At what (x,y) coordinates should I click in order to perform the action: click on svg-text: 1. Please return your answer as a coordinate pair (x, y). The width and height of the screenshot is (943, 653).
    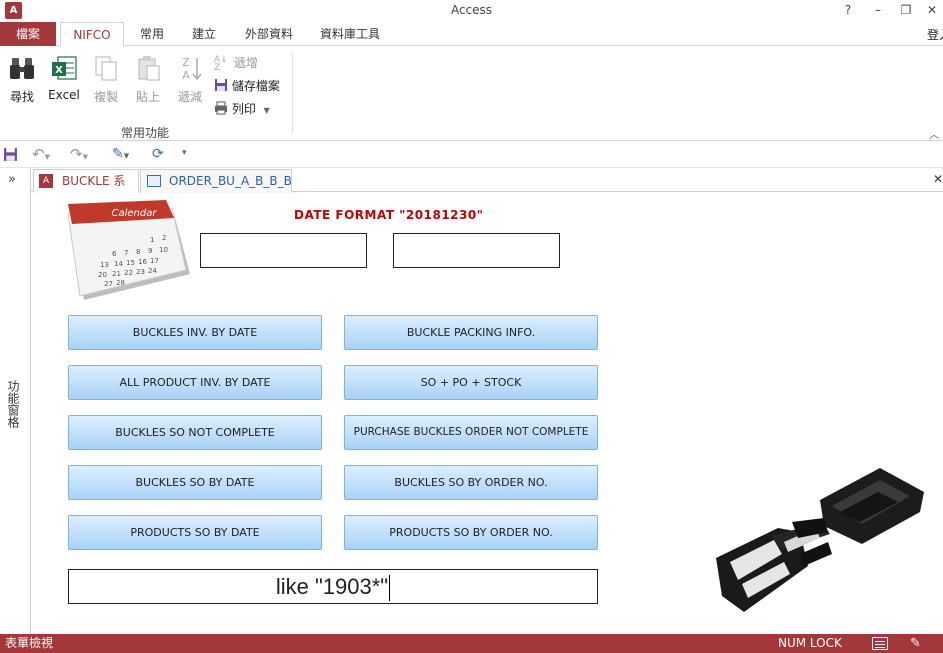
    Looking at the image, I should click on (152, 240).